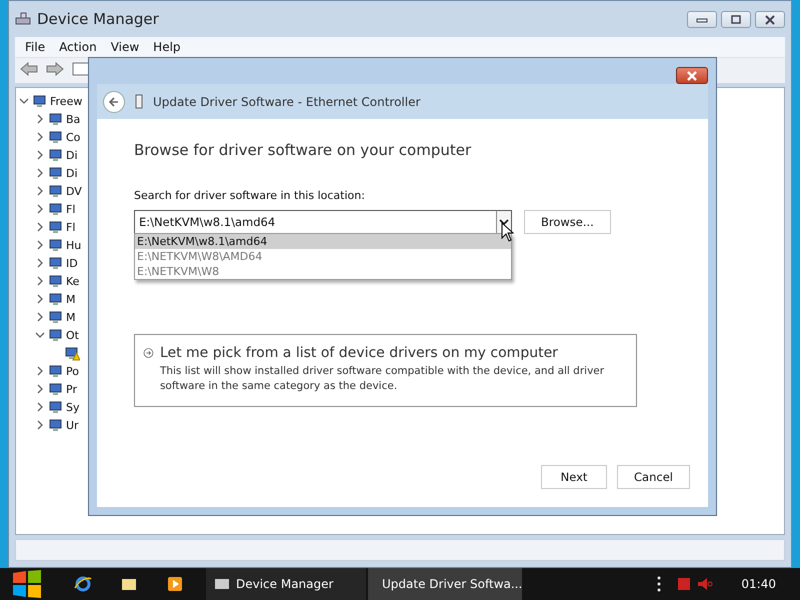 The width and height of the screenshot is (800, 600). What do you see at coordinates (73, 137) in the screenshot?
I see `tree-item-label: Co` at bounding box center [73, 137].